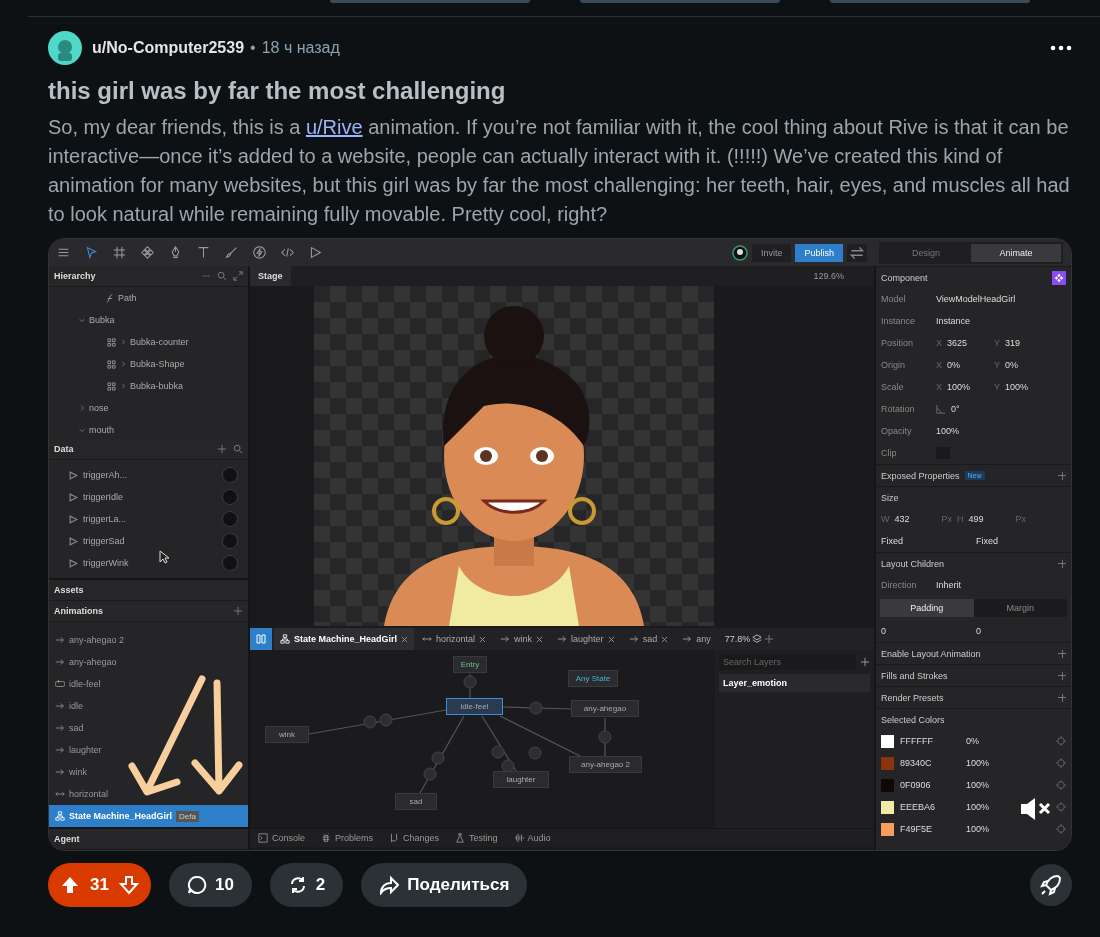 The width and height of the screenshot is (1100, 937). I want to click on comments-button: 10, so click(210, 885).